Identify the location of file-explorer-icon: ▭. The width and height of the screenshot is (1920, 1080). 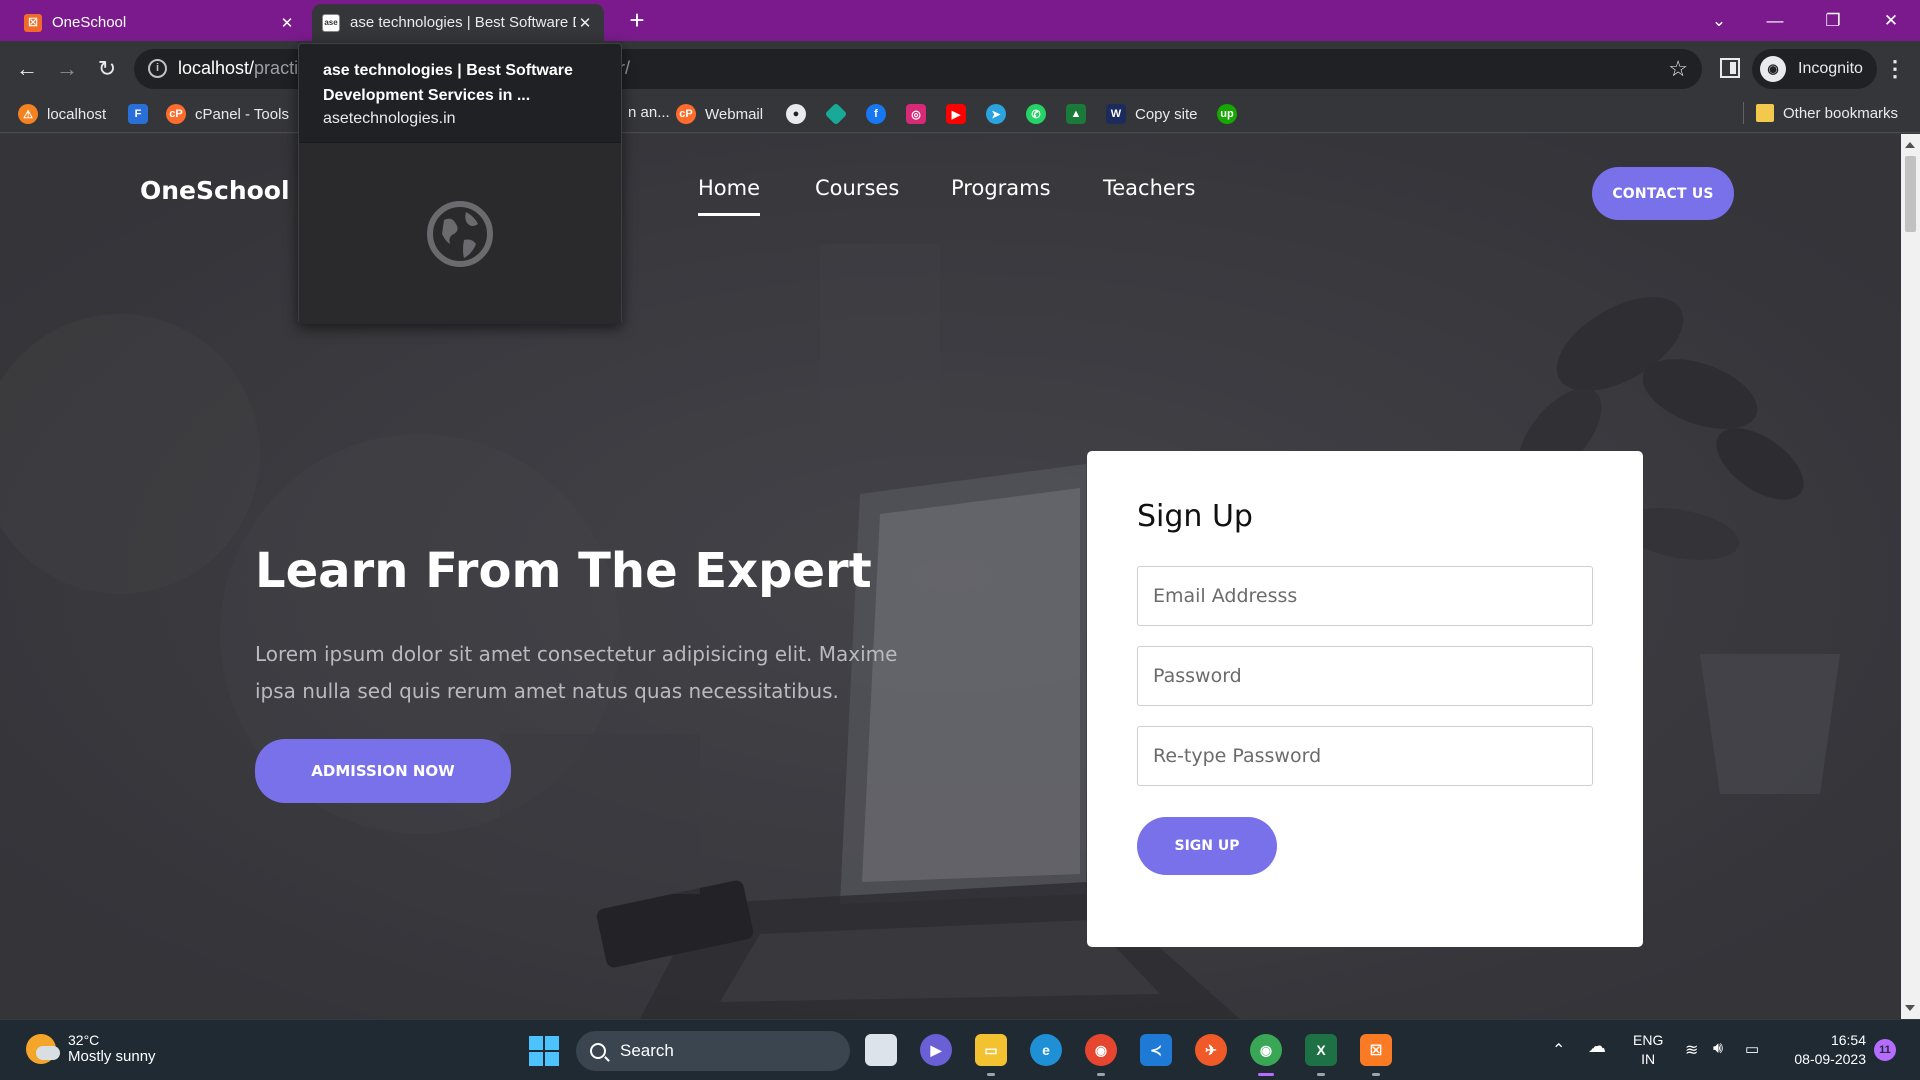
(991, 1055).